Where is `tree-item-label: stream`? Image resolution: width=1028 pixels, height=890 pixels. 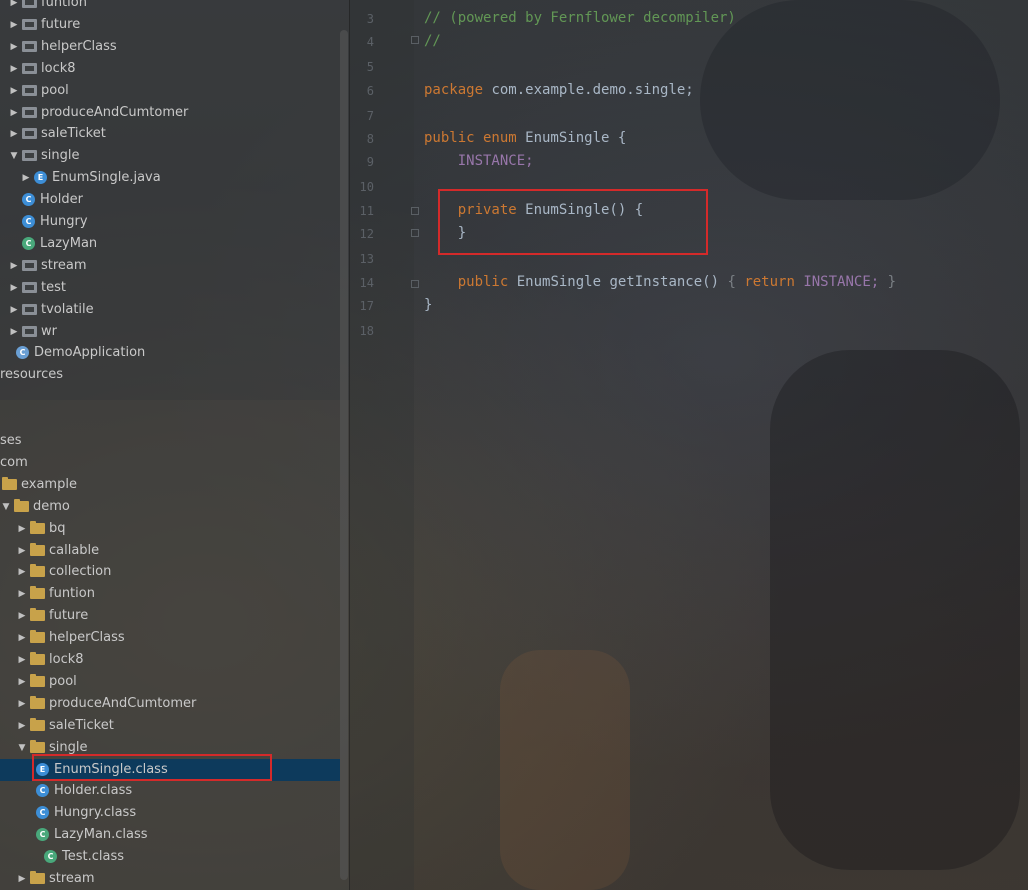
tree-item-label: stream is located at coordinates (64, 265).